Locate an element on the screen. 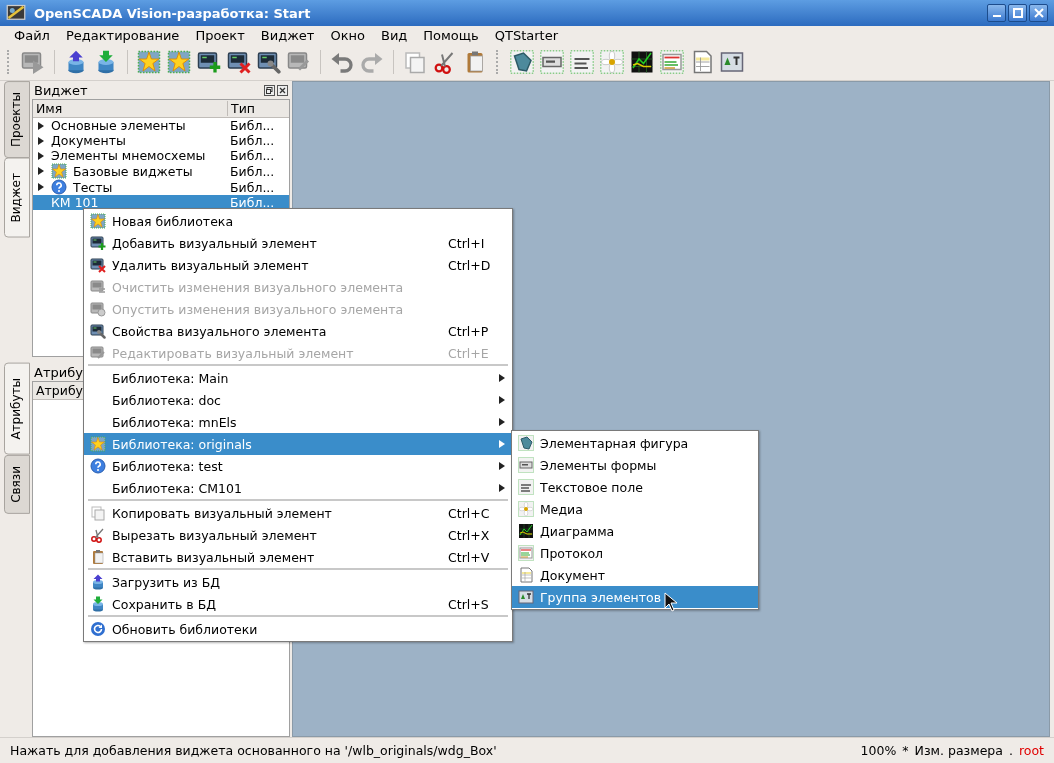 This screenshot has height=763, width=1054. maximize-button is located at coordinates (1017, 13).